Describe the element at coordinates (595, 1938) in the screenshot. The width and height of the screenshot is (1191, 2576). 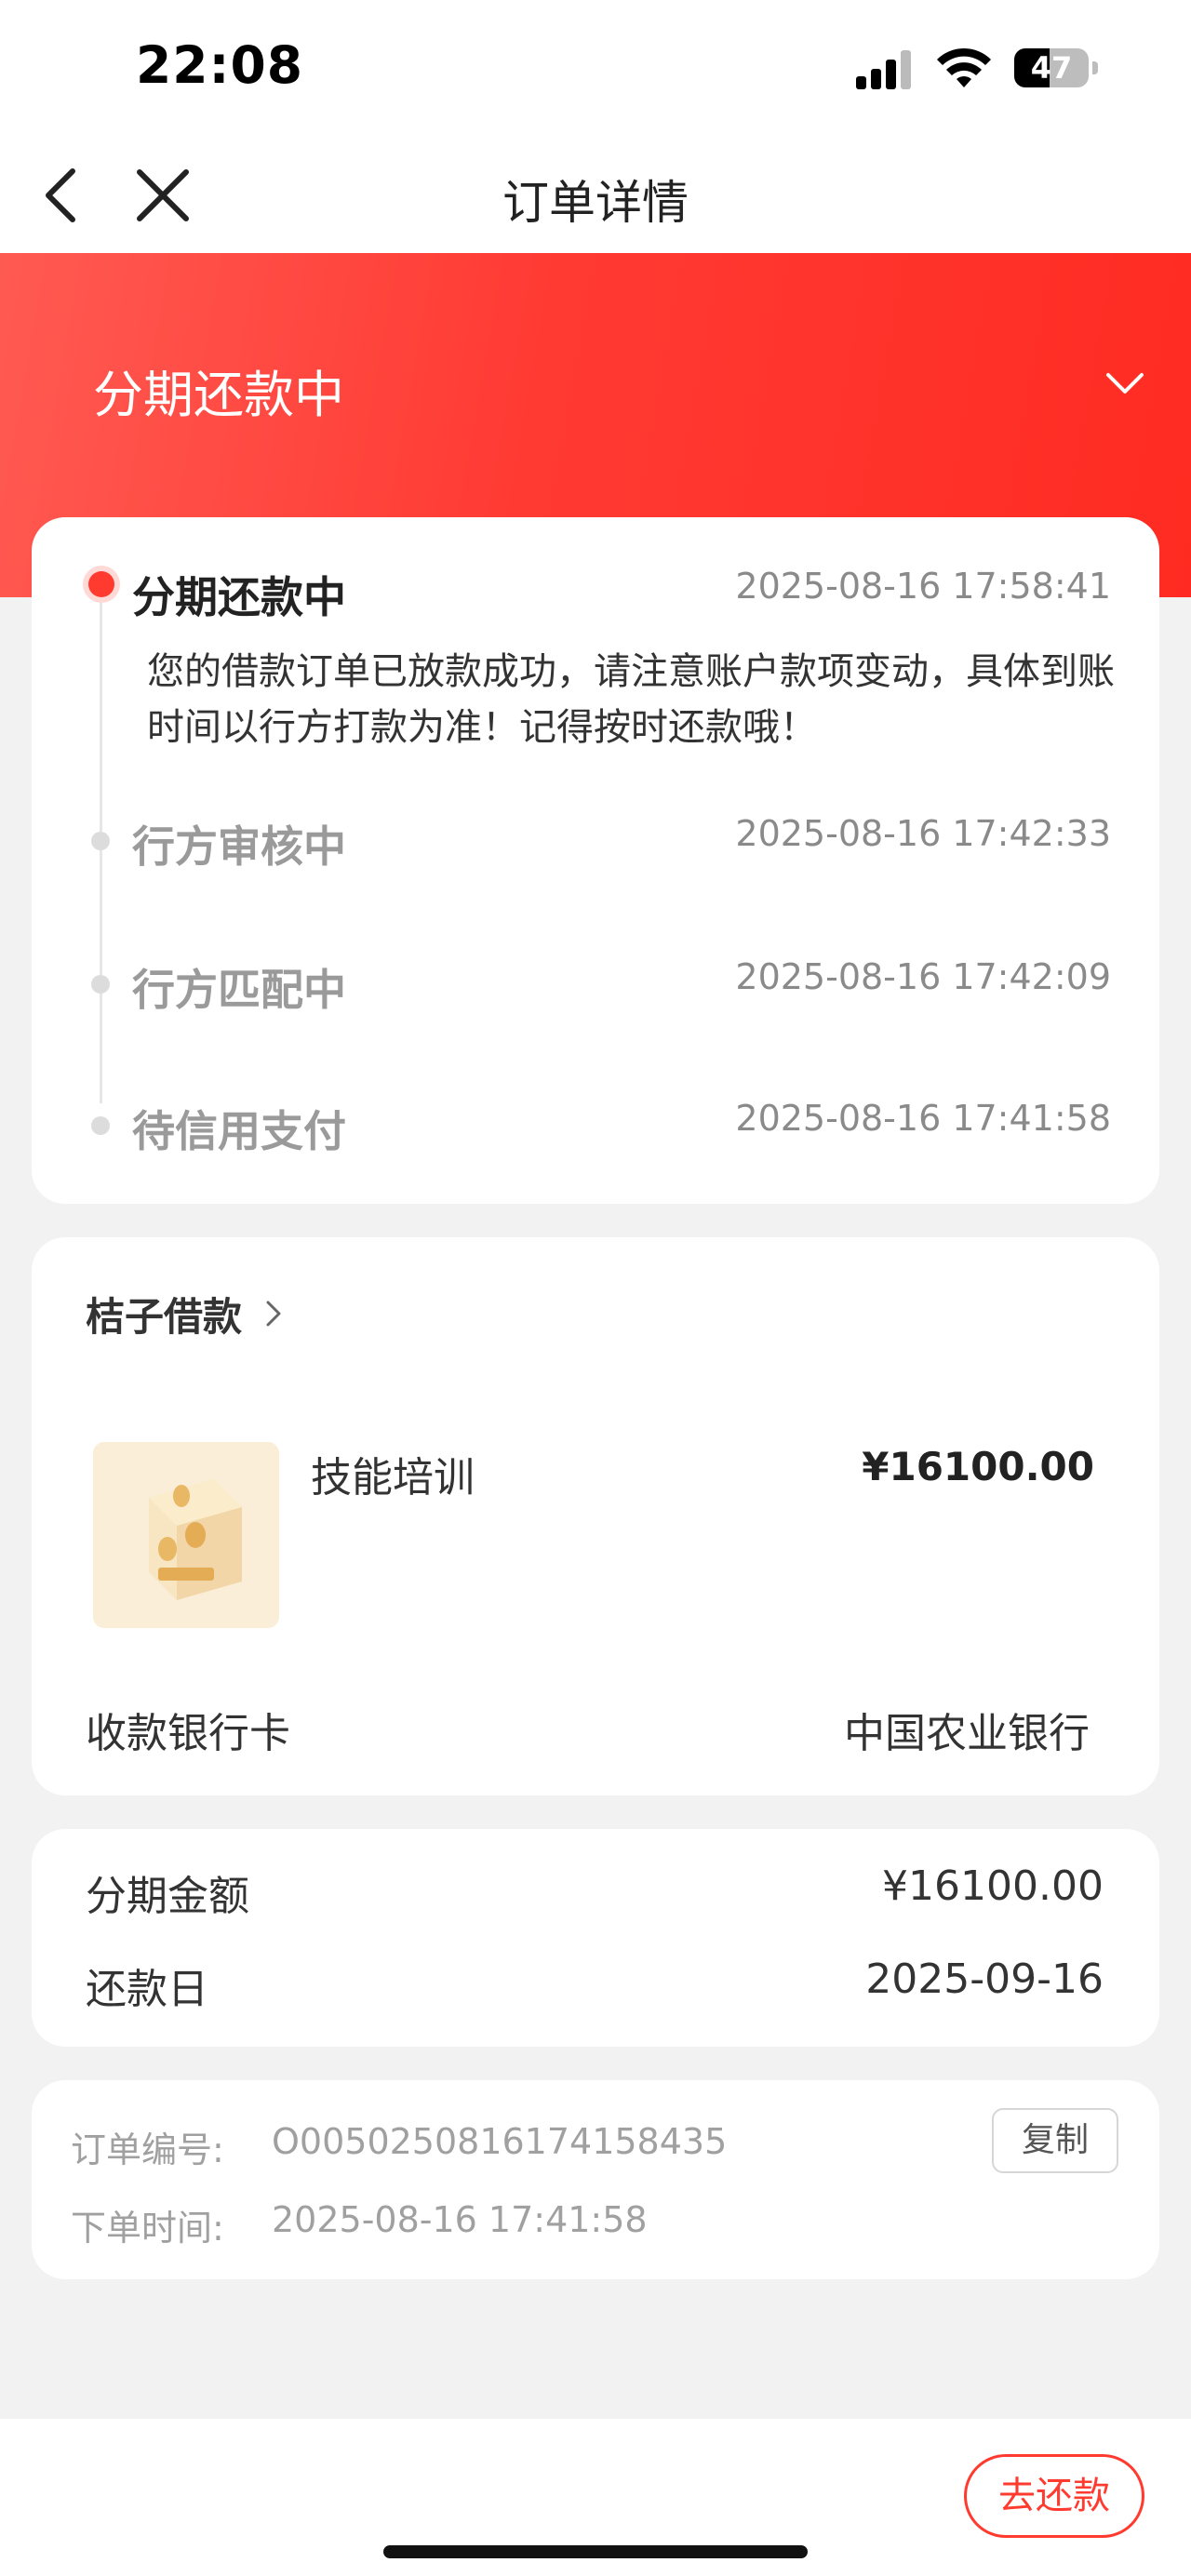
I see `amount-card: 分期金额 ¥16100.00 还款日 2025-09-16` at that location.